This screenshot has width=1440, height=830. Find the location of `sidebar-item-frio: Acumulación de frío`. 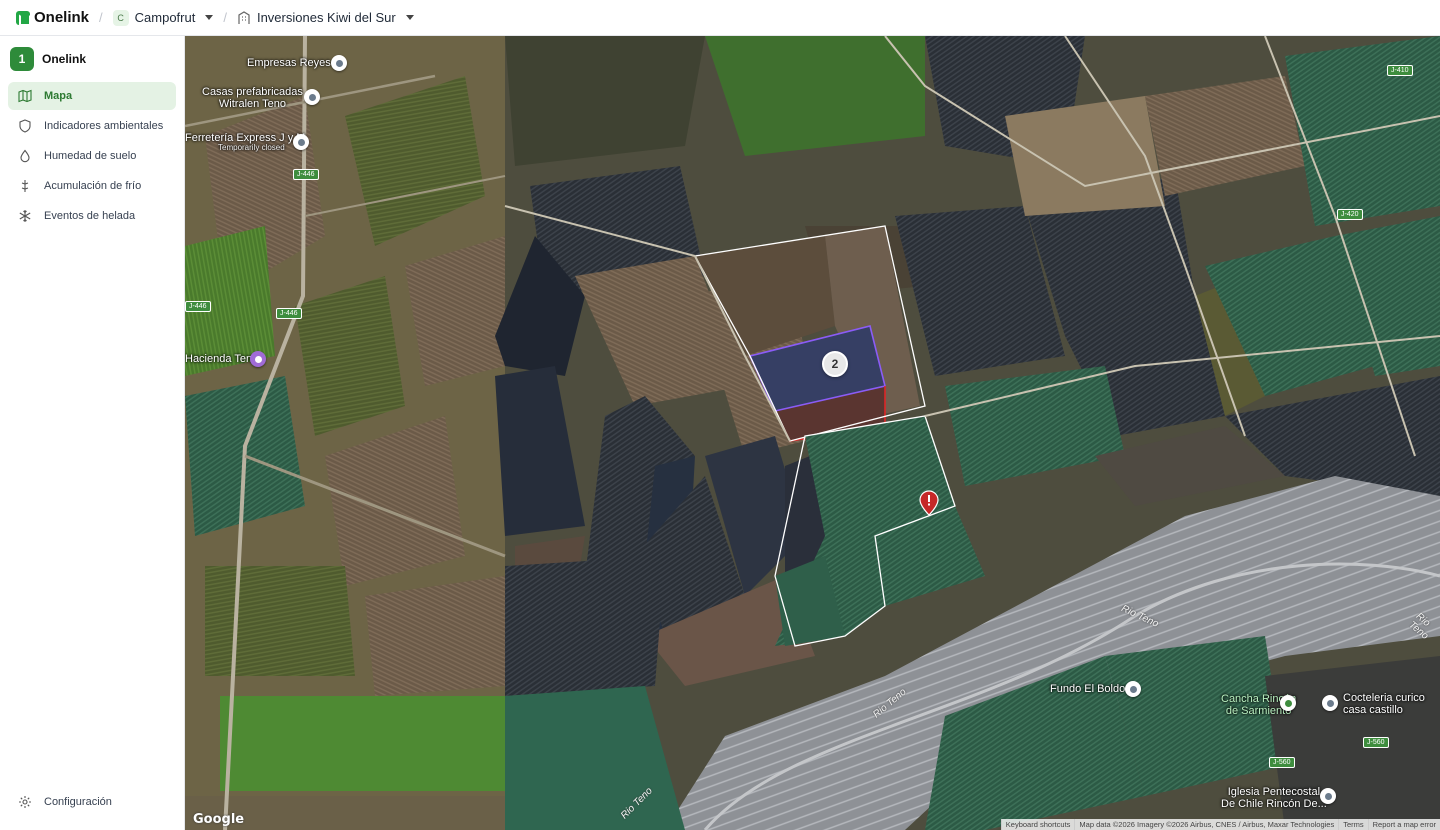

sidebar-item-frio: Acumulación de frío is located at coordinates (92, 186).